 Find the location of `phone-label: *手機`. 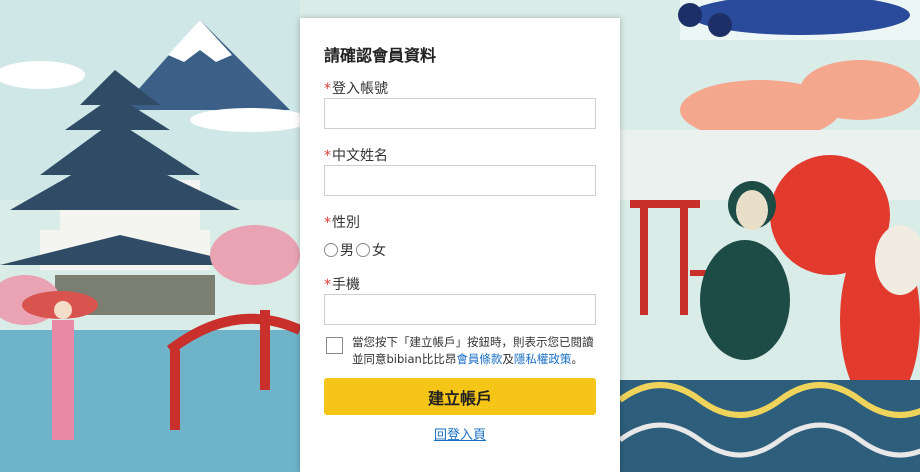

phone-label: *手機 is located at coordinates (342, 284).